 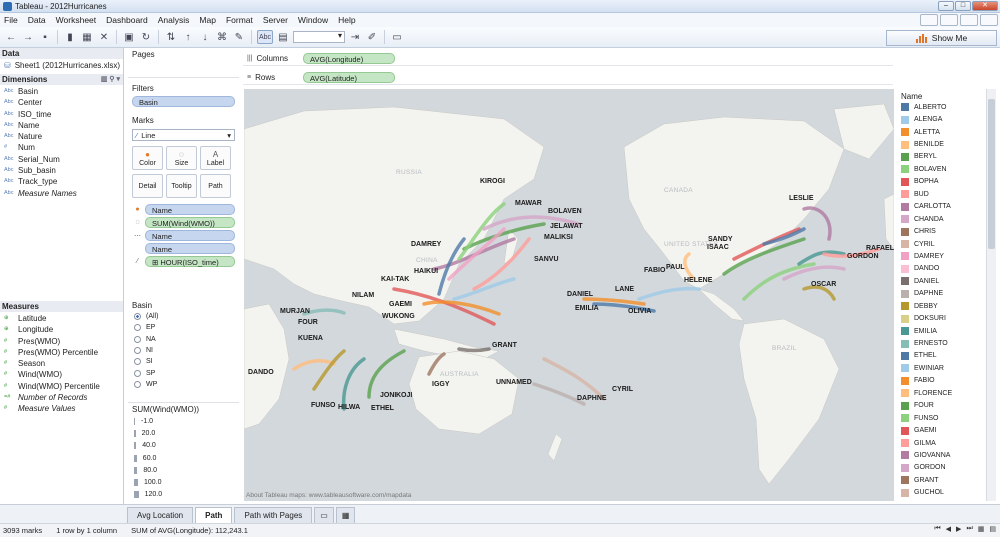 What do you see at coordinates (941, 480) in the screenshot?
I see `legend-item: GRANT` at bounding box center [941, 480].